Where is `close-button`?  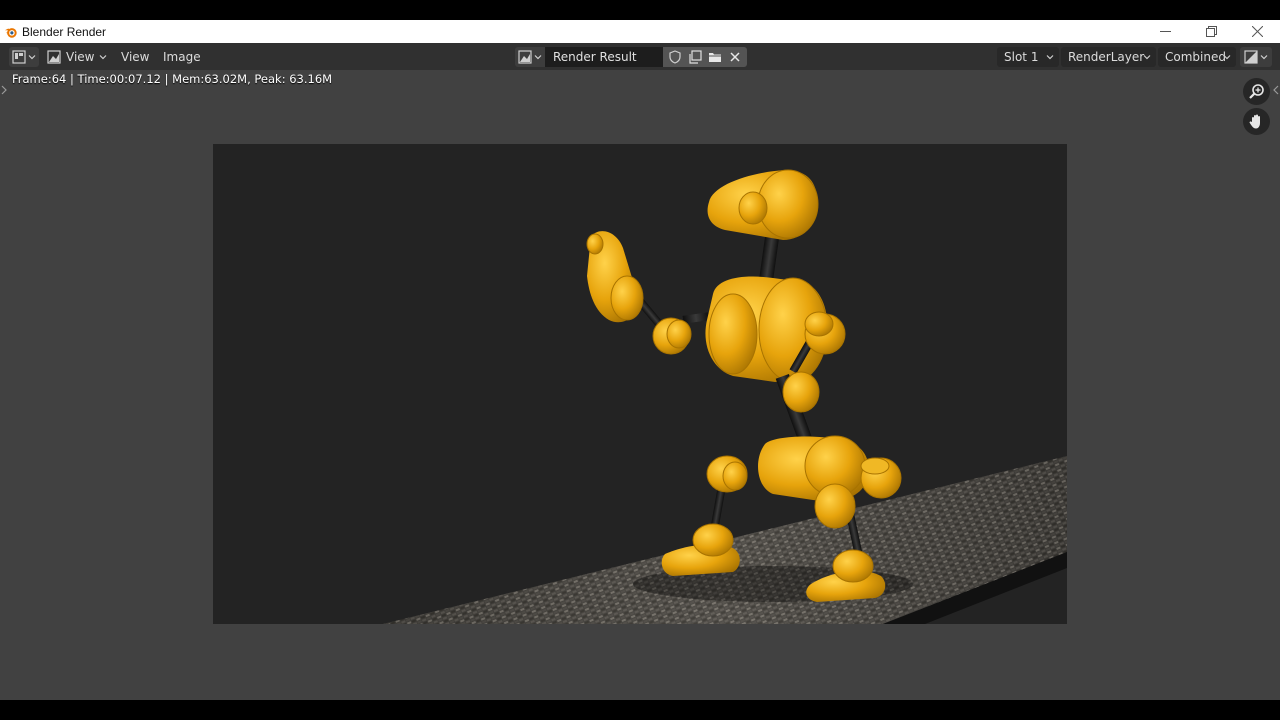
close-button is located at coordinates (1257, 31).